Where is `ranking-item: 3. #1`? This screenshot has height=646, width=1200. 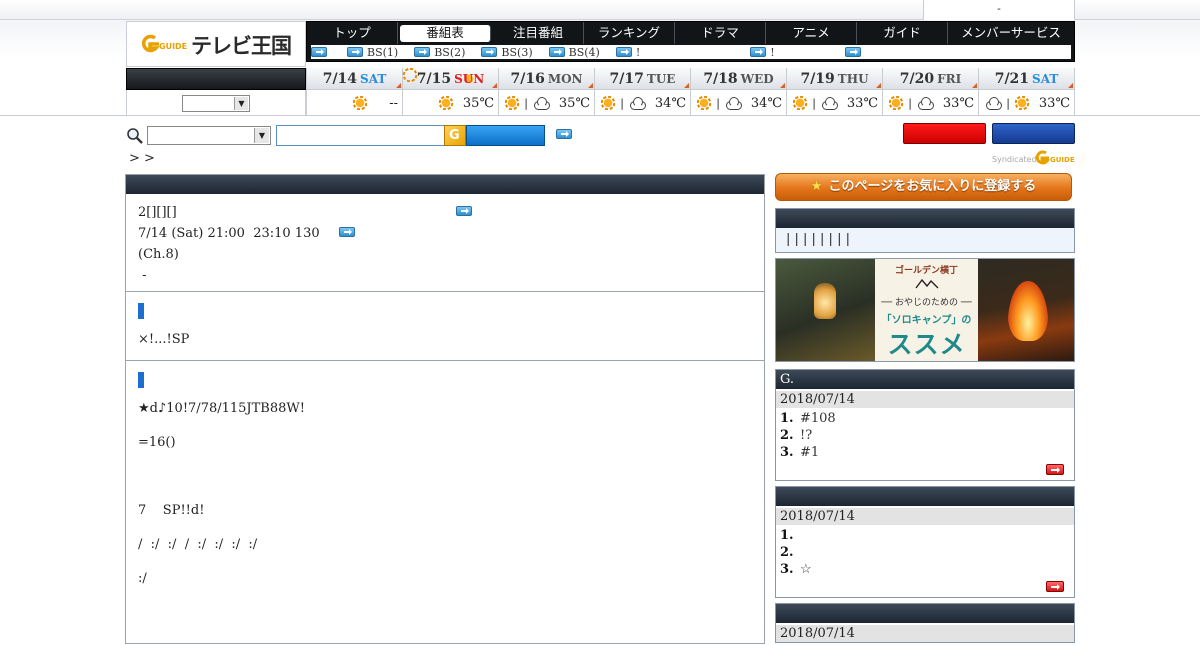
ranking-item: 3. #1 is located at coordinates (925, 452).